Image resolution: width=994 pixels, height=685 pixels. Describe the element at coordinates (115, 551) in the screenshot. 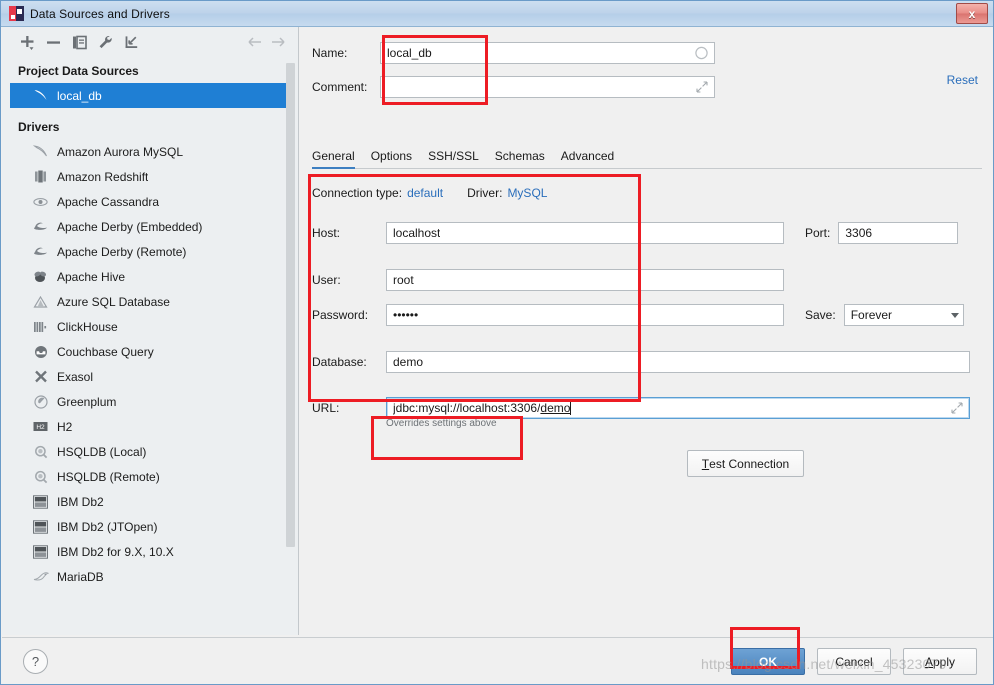

I see `driver-label: IBM Db2 for 9.X, 10.X` at that location.